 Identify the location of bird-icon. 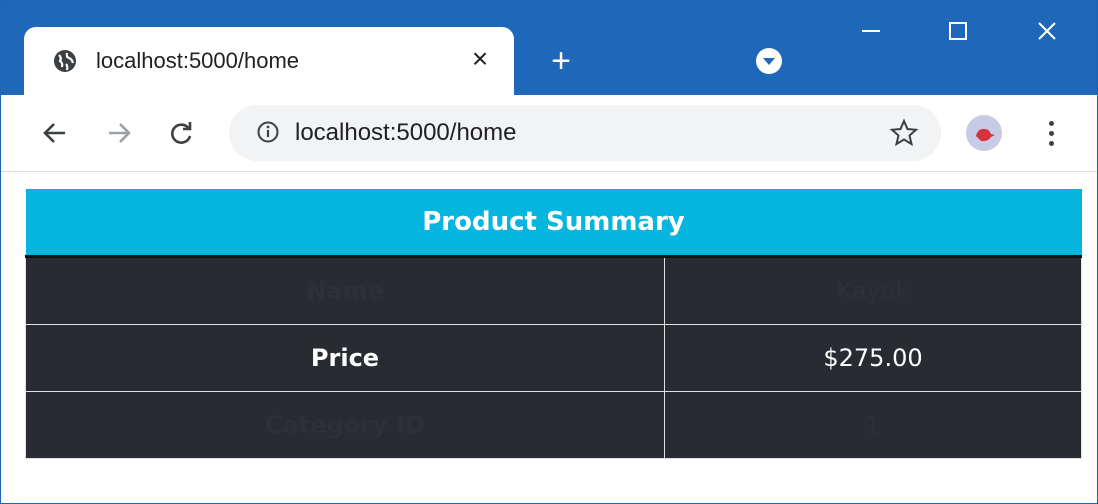
(985, 135).